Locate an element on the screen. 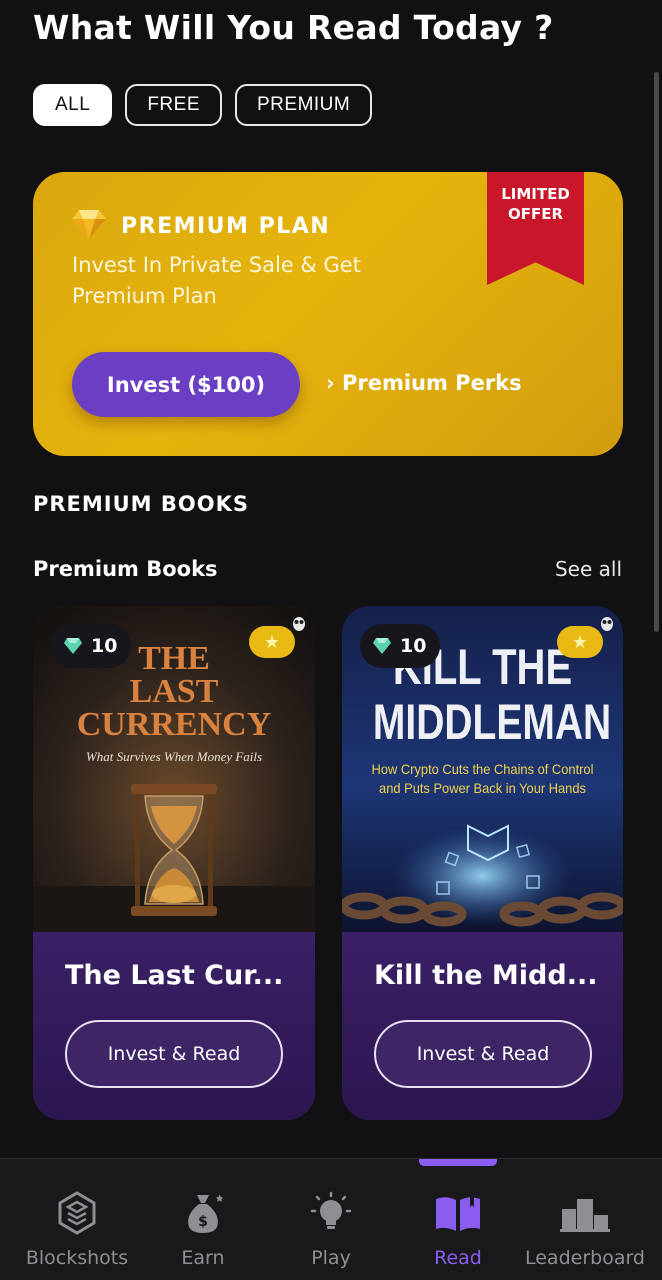 The image size is (662, 1280). nav-item-earn: $ Earn is located at coordinates (203, 1230).